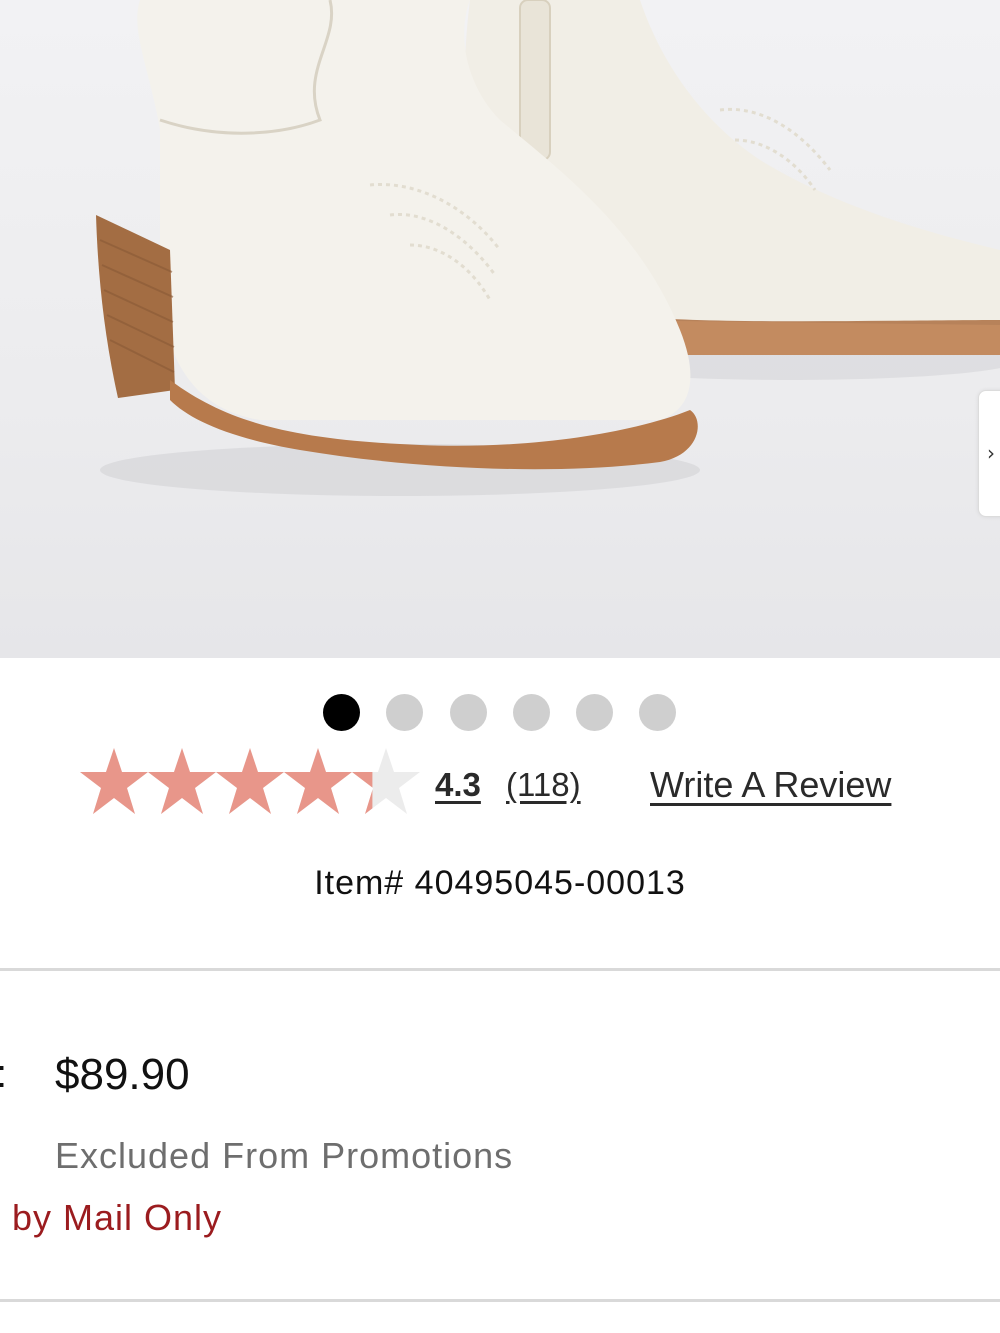 The image size is (1000, 1333). I want to click on chevron-right-icon: ›, so click(991, 453).